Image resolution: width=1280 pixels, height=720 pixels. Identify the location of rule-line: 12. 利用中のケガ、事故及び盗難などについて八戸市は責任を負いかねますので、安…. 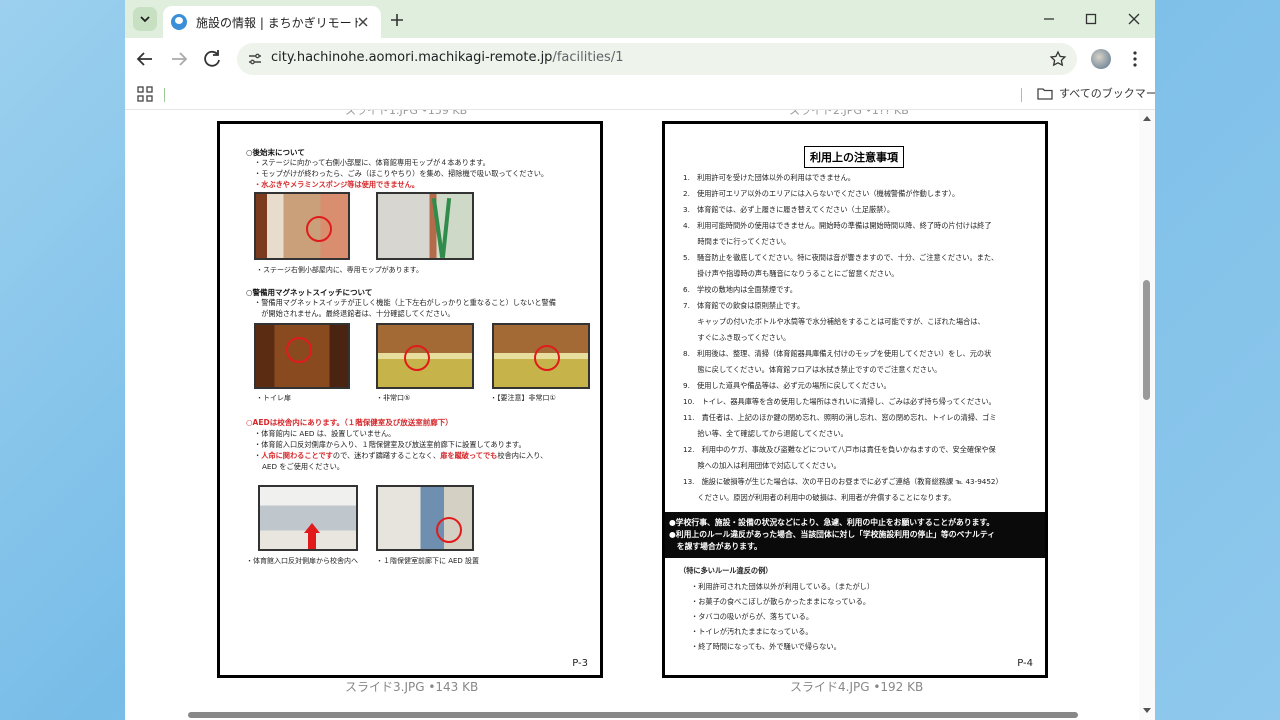
(839, 449).